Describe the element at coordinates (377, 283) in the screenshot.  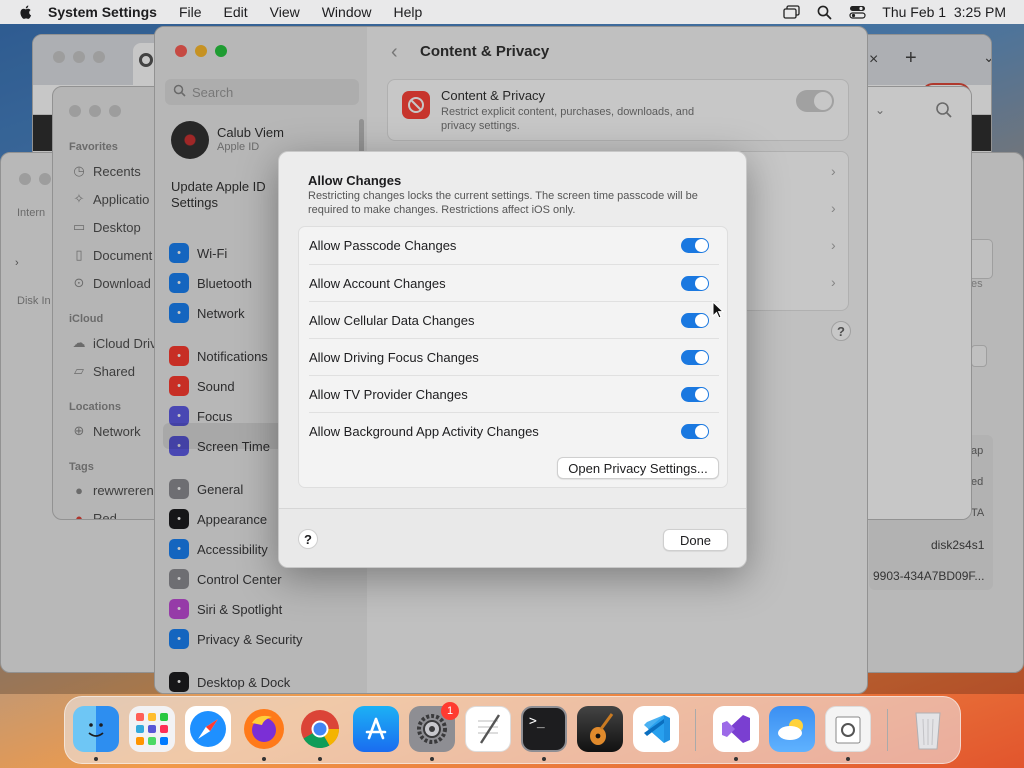
I see `row-label: Allow Account Changes` at that location.